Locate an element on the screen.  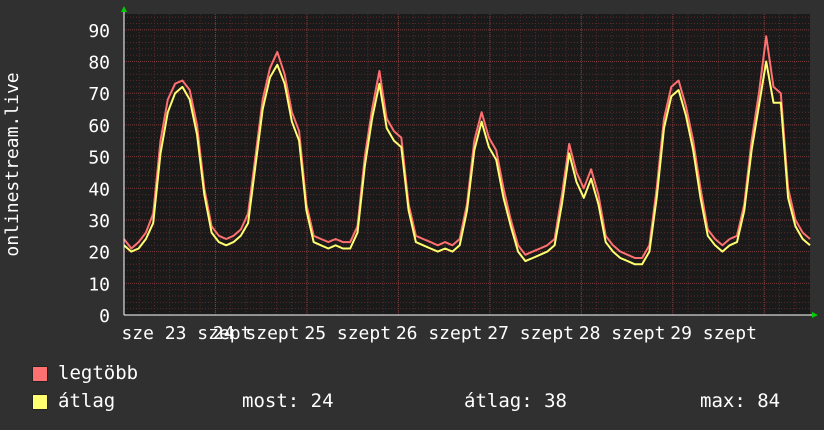
avg-swatch is located at coordinates (40, 402).